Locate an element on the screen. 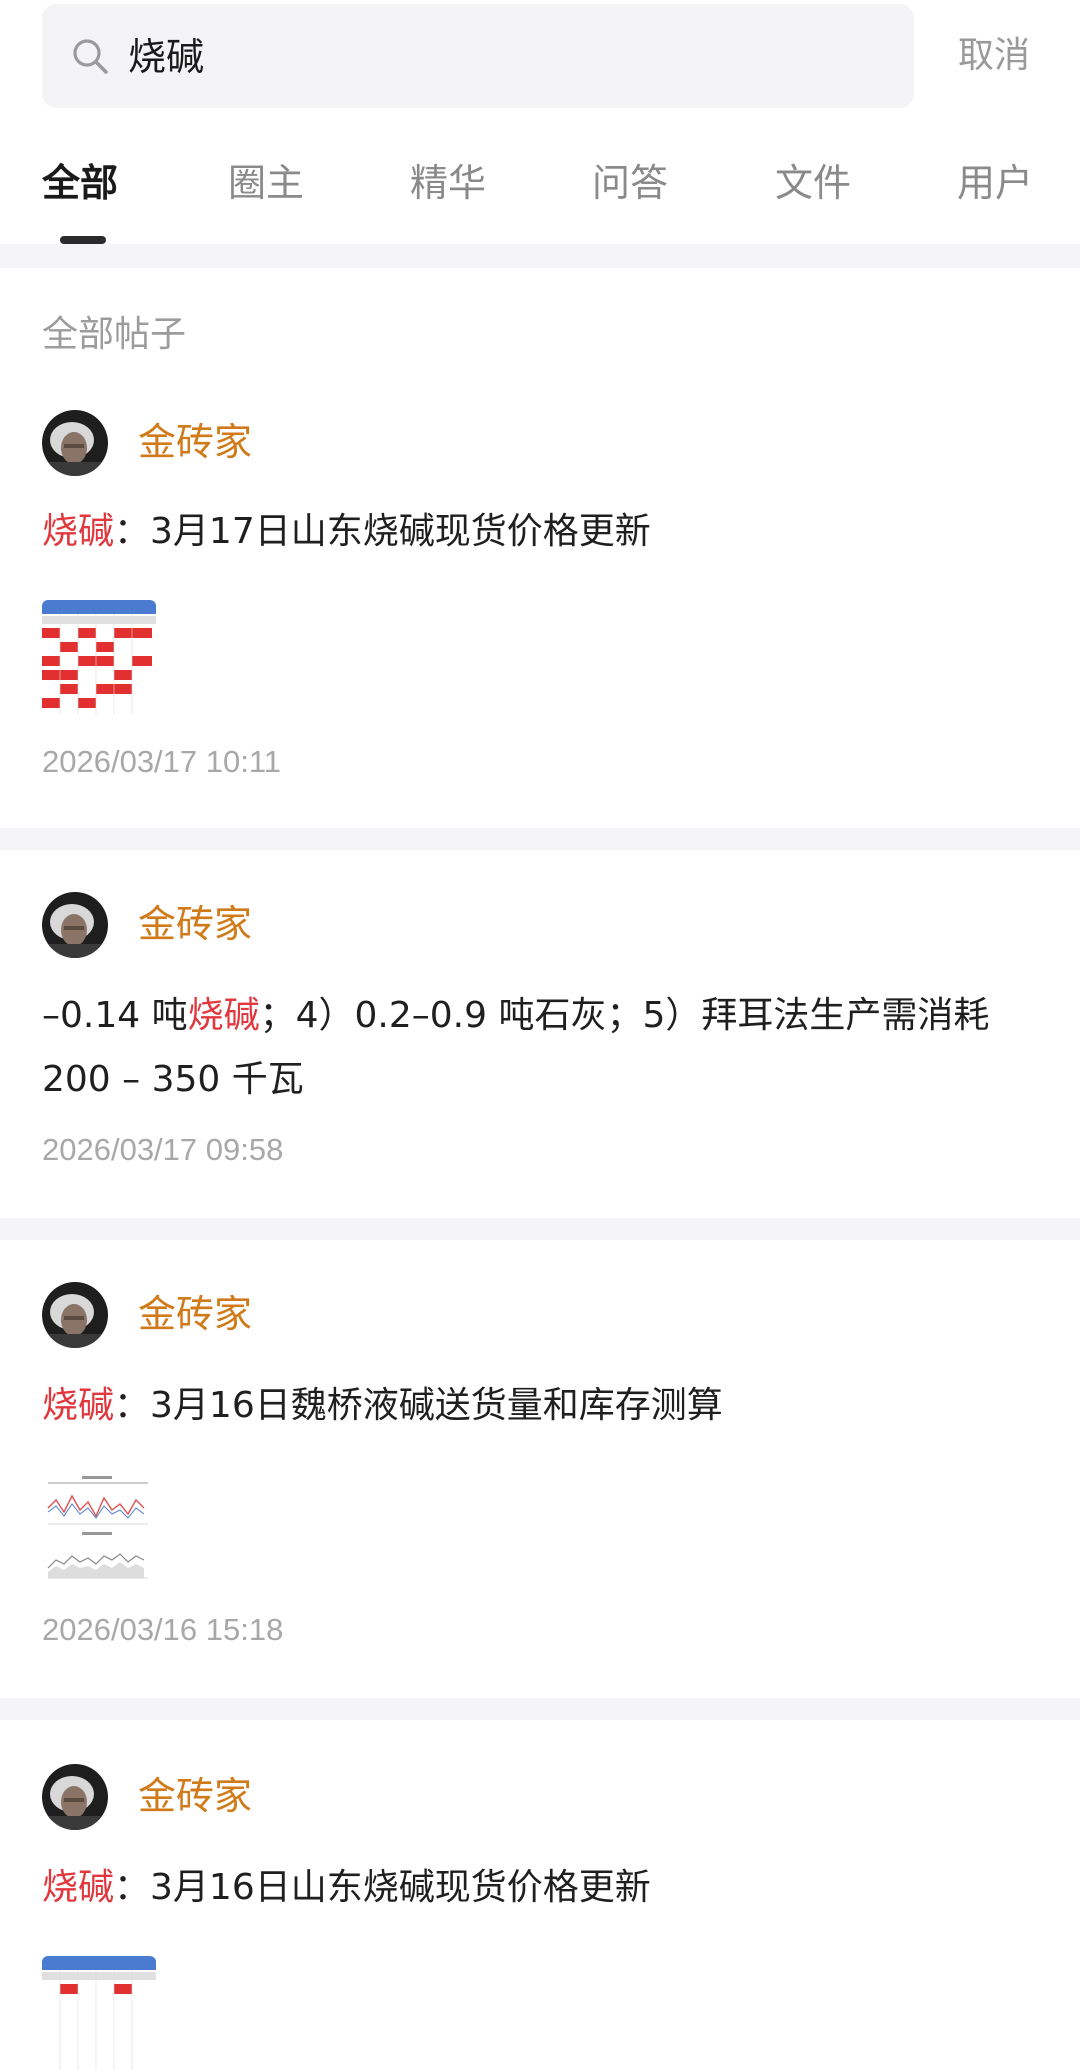  section-title: 全部帖子 is located at coordinates (114, 334).